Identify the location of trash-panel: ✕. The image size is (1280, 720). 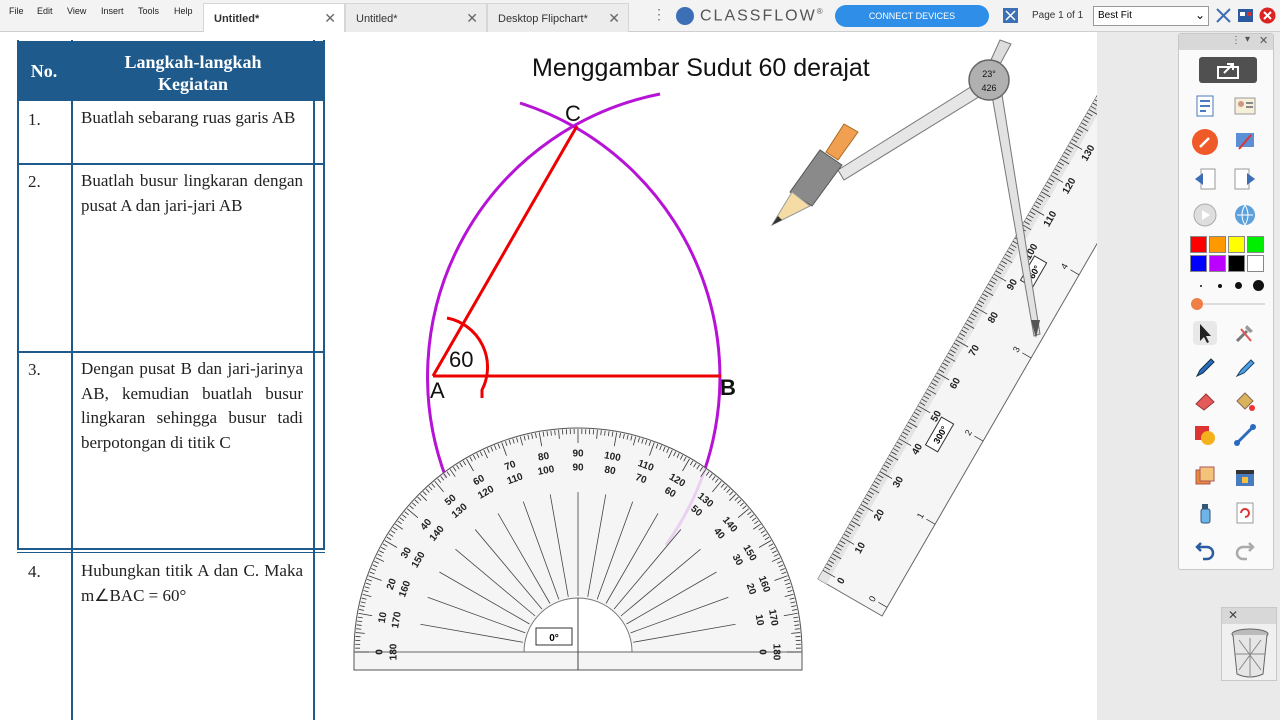
(1249, 644).